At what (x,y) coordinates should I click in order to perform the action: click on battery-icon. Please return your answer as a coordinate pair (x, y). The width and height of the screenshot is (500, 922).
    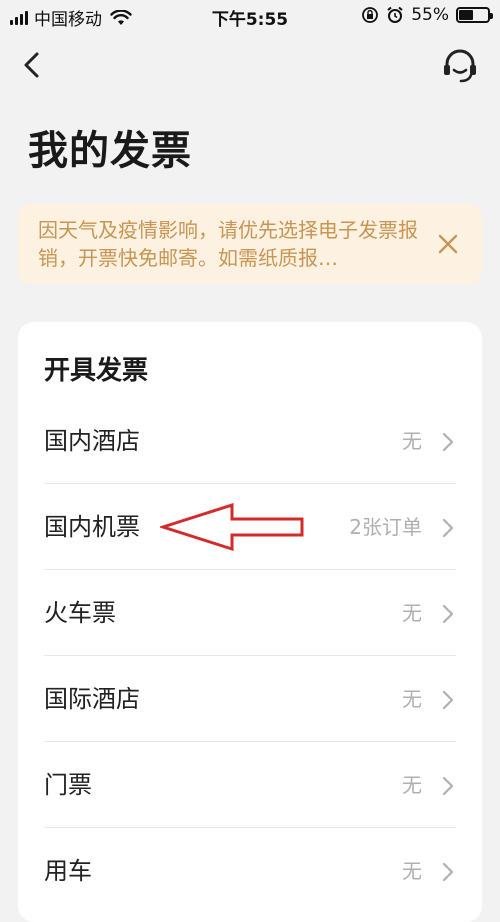
    Looking at the image, I should click on (474, 15).